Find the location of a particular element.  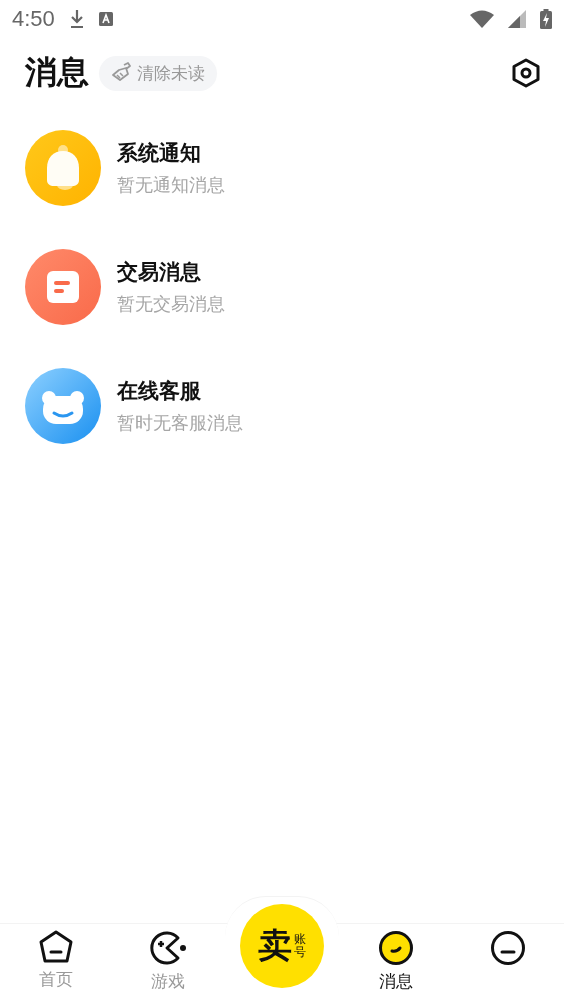

pacman-icon is located at coordinates (168, 948).